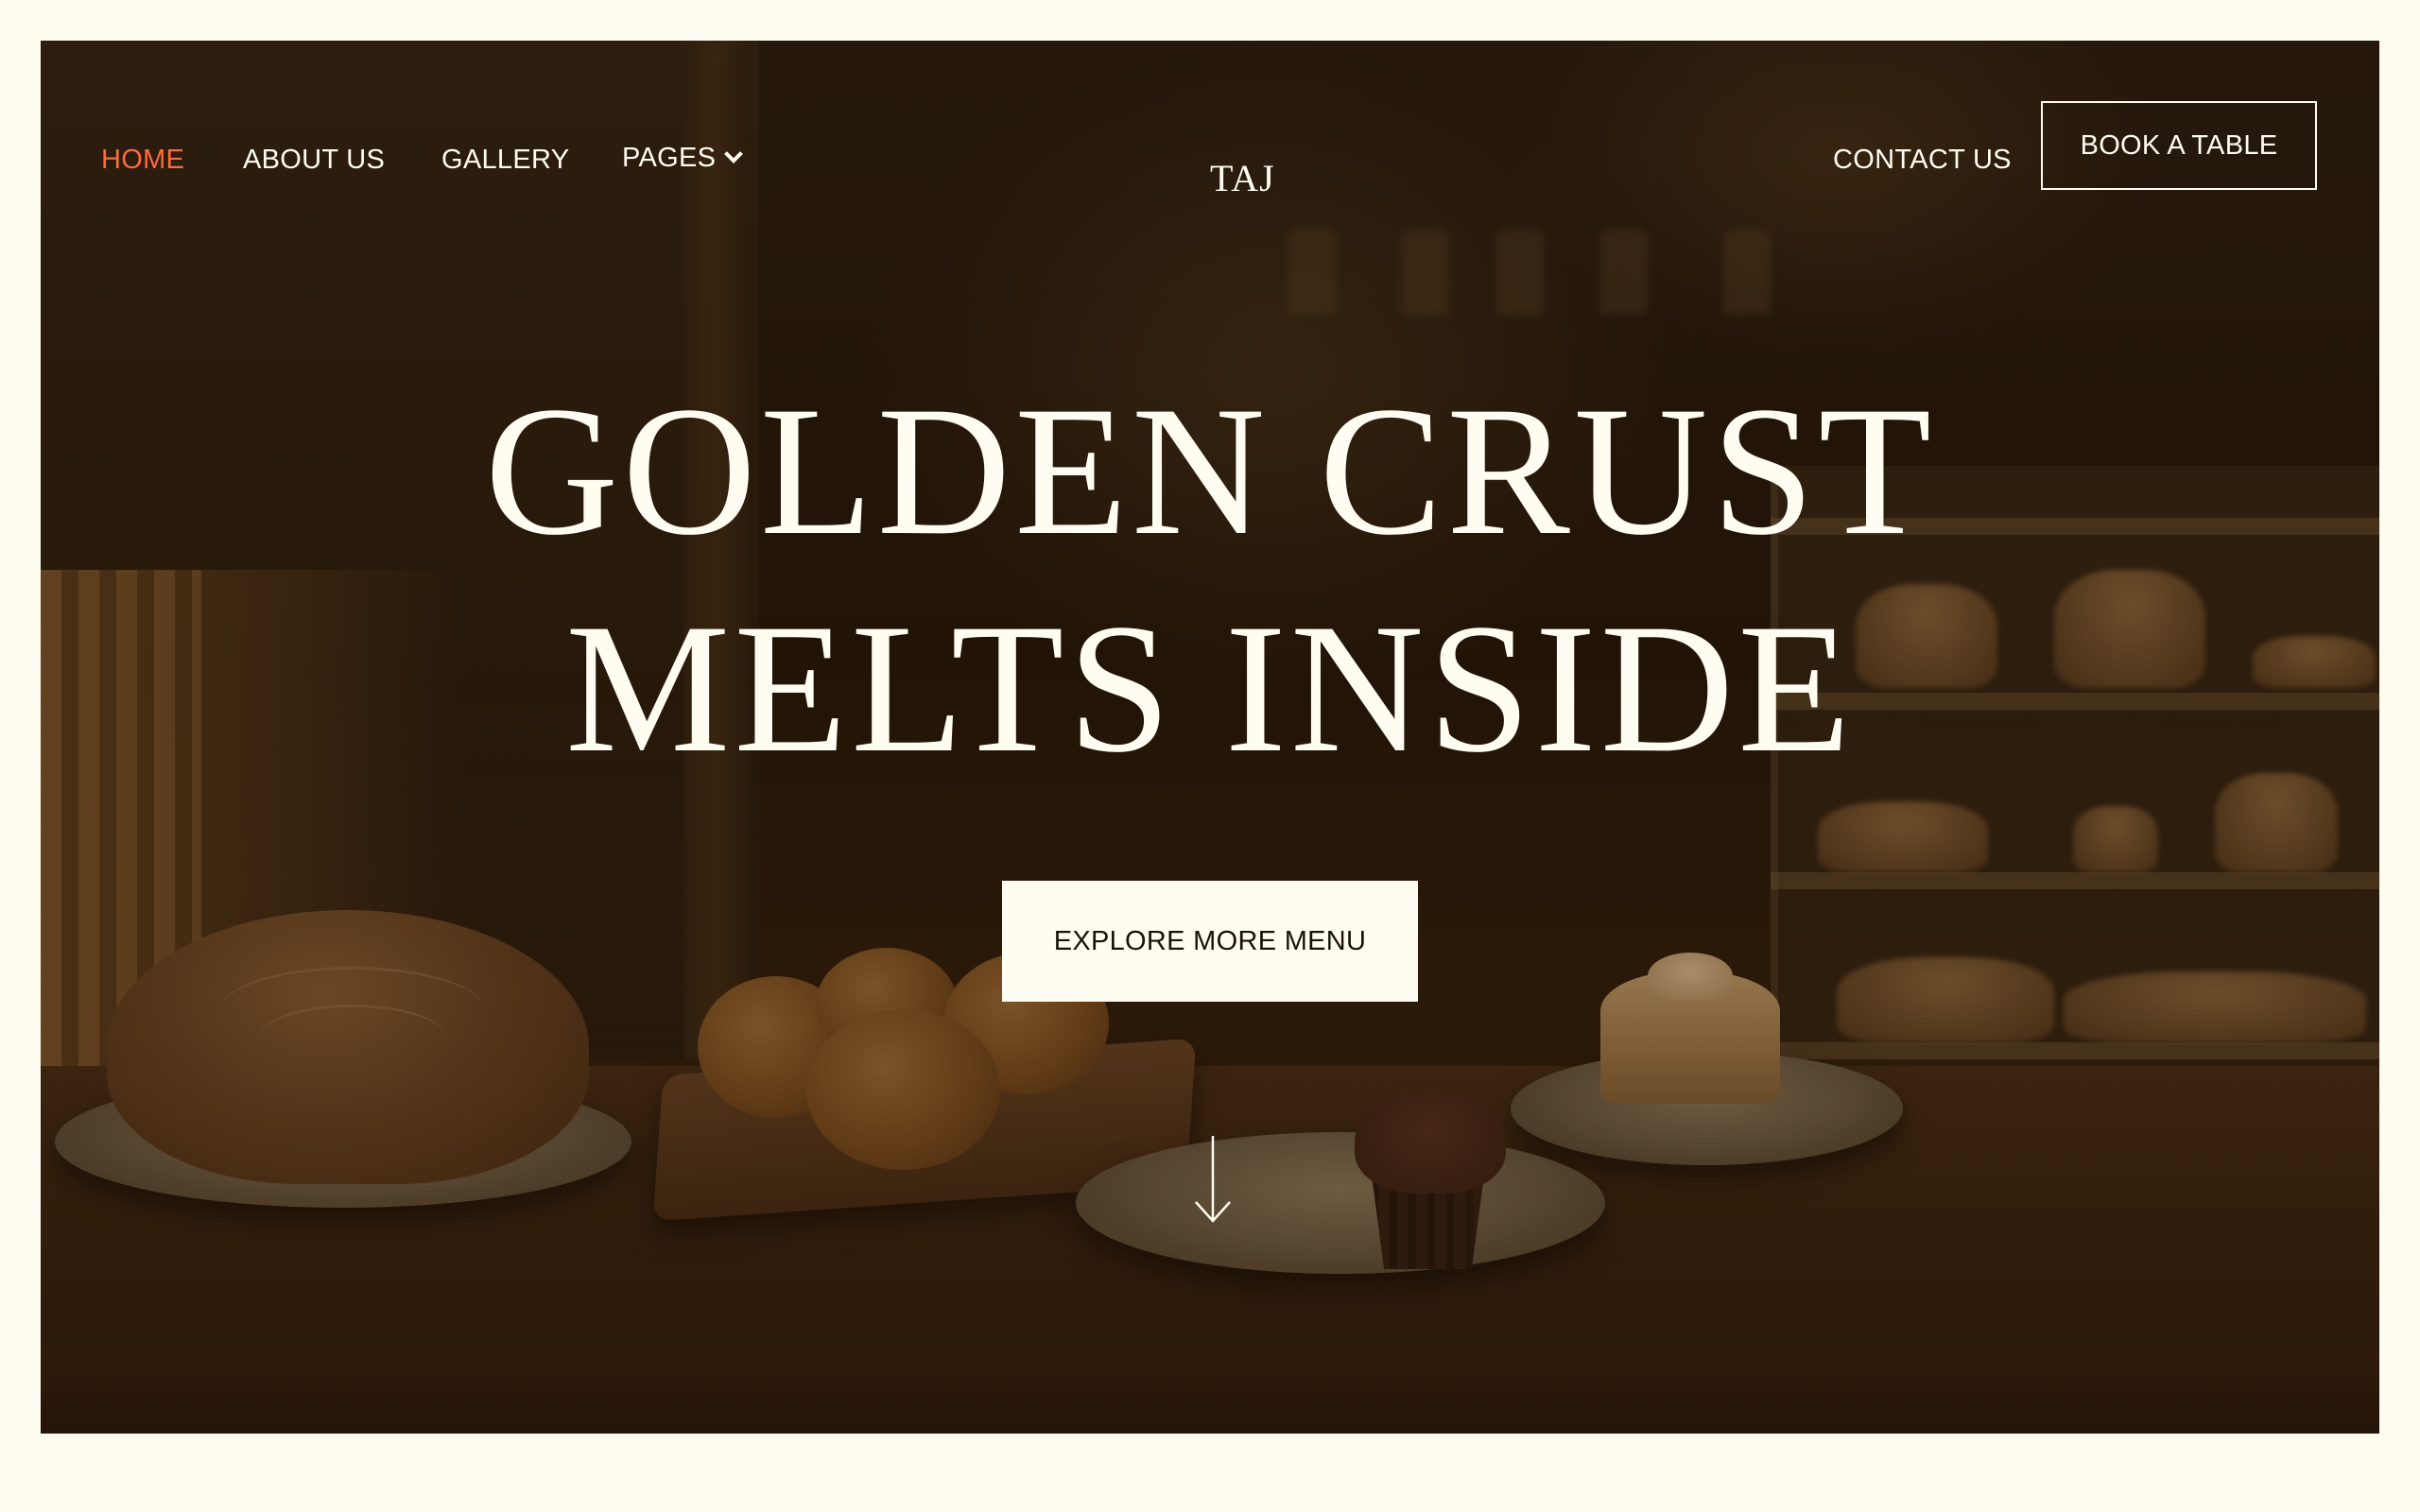 The image size is (2420, 1512). Describe the element at coordinates (734, 154) in the screenshot. I see `chevron-down-icon` at that location.